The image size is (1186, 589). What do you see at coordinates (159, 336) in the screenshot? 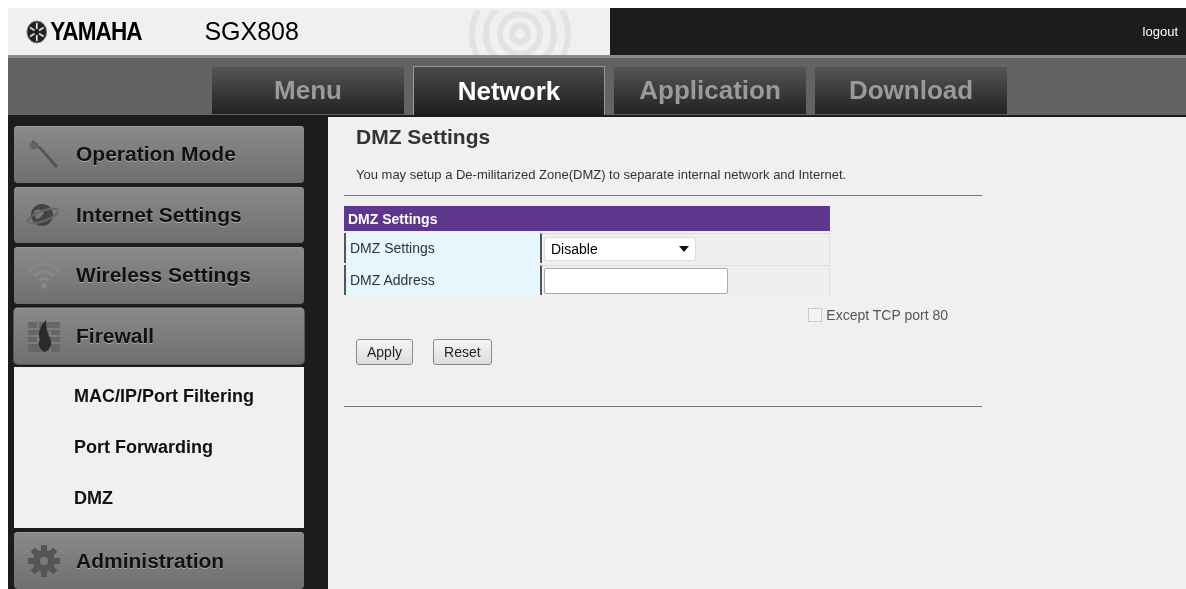
I see `sidebar-item: Firewall` at bounding box center [159, 336].